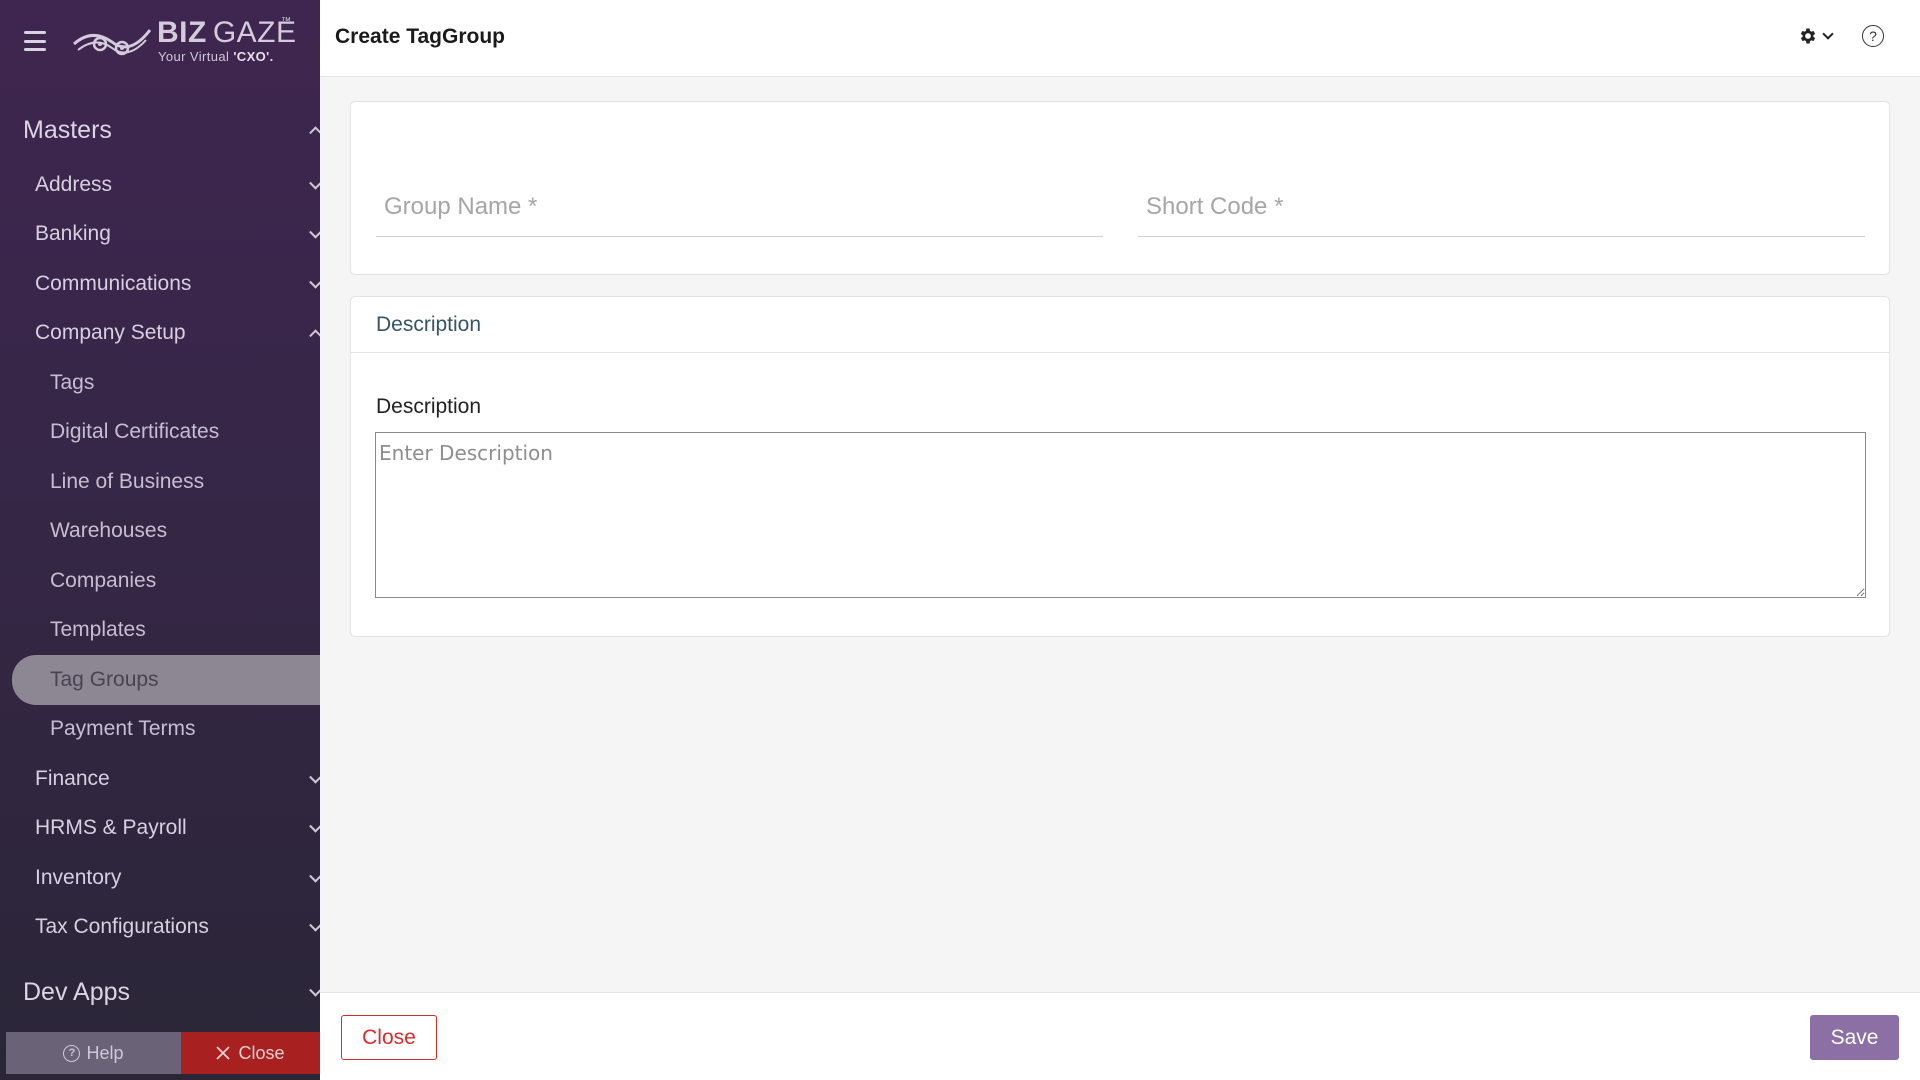 Image resolution: width=1920 pixels, height=1080 pixels. Describe the element at coordinates (160, 581) in the screenshot. I see `sidebar-subitem-companies: Companies` at that location.